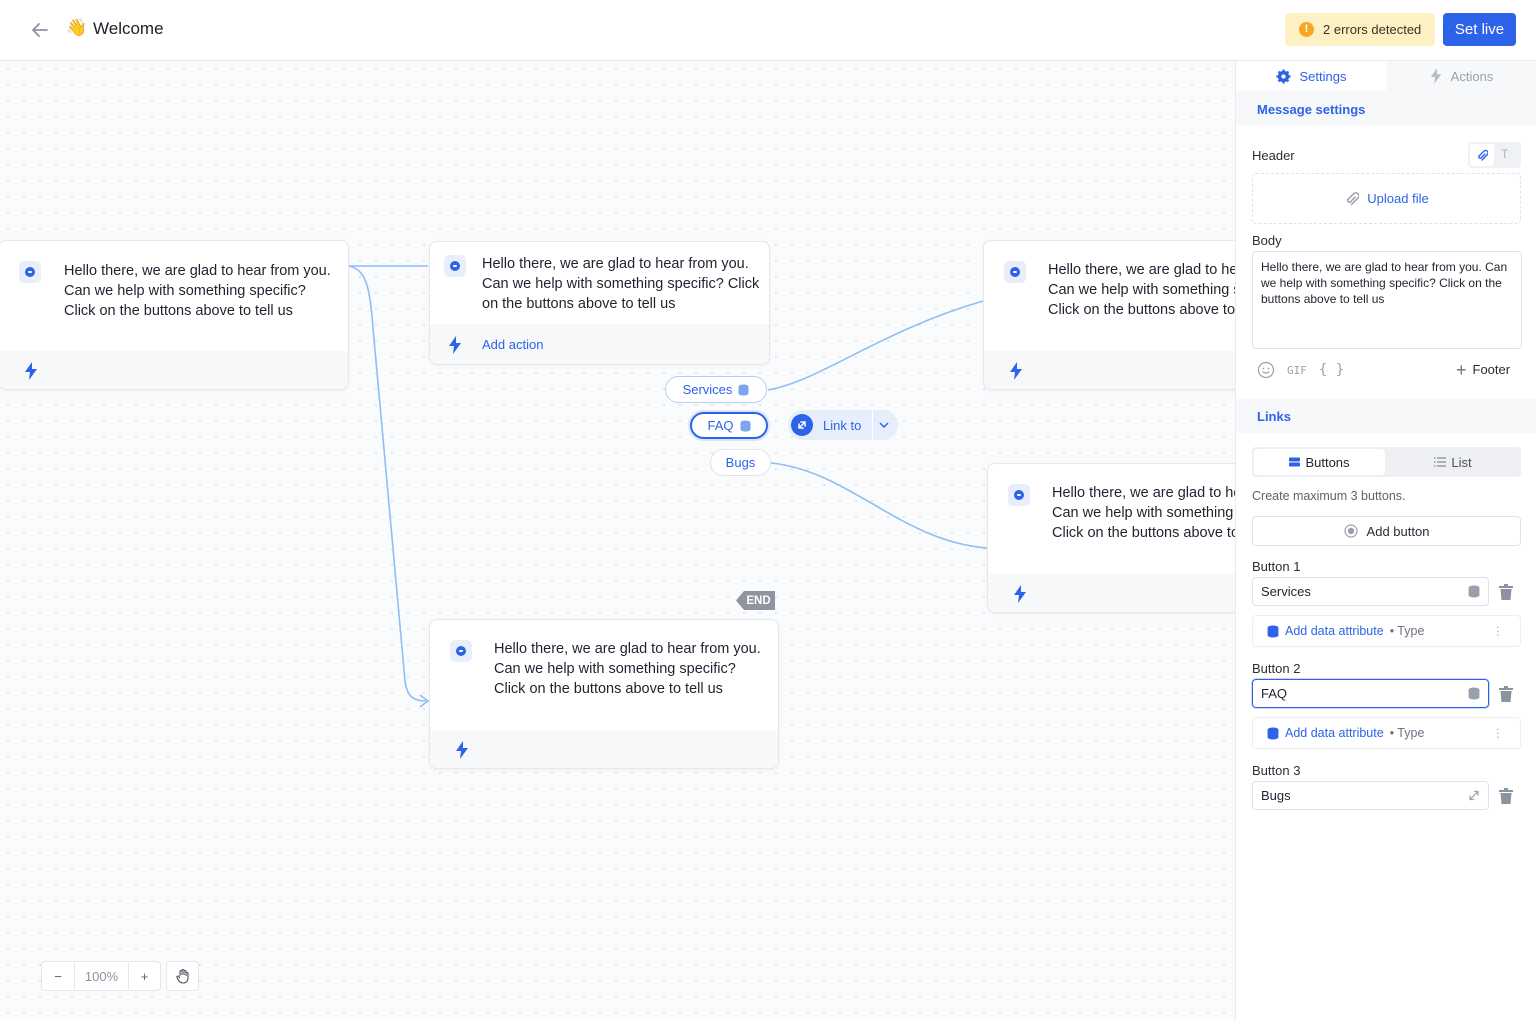  Describe the element at coordinates (1295, 462) in the screenshot. I see `buttons-icon` at that location.